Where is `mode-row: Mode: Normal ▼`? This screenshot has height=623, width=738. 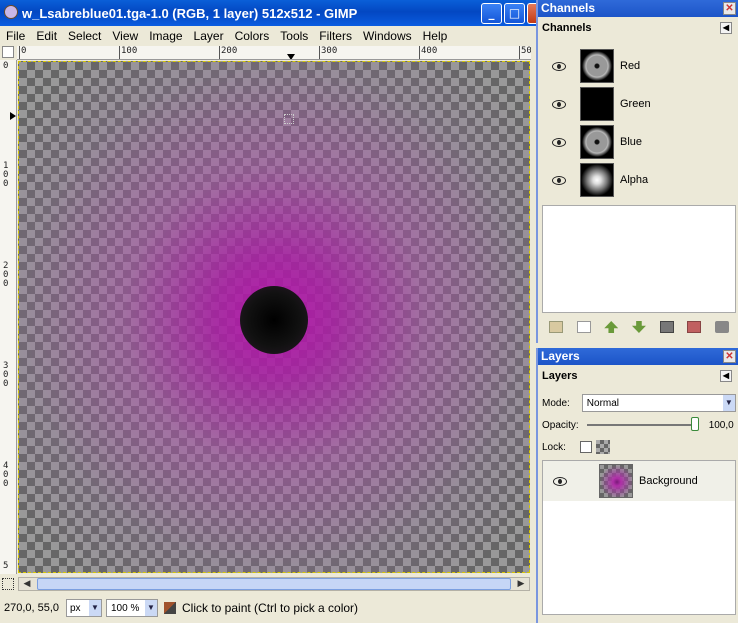 mode-row: Mode: Normal ▼ is located at coordinates (639, 403).